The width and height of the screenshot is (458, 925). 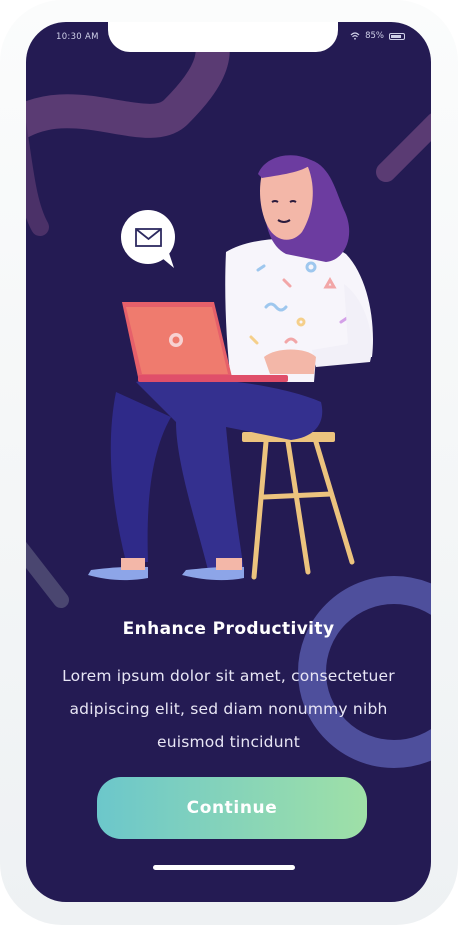 I want to click on battery-percent: 85%, so click(x=374, y=36).